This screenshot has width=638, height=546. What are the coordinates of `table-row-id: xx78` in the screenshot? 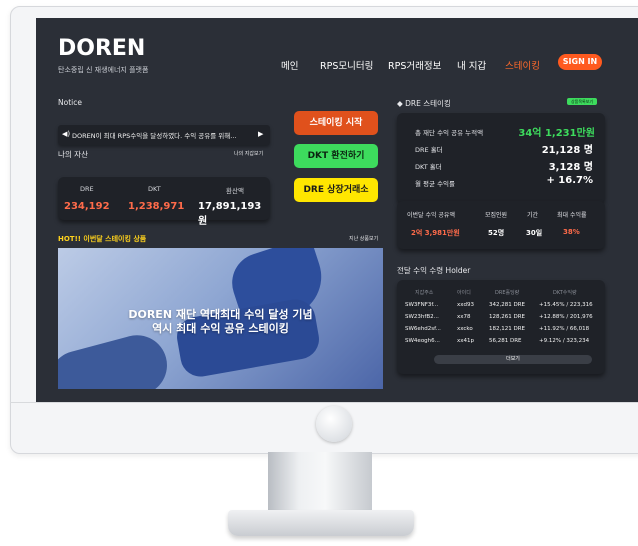 It's located at (464, 317).